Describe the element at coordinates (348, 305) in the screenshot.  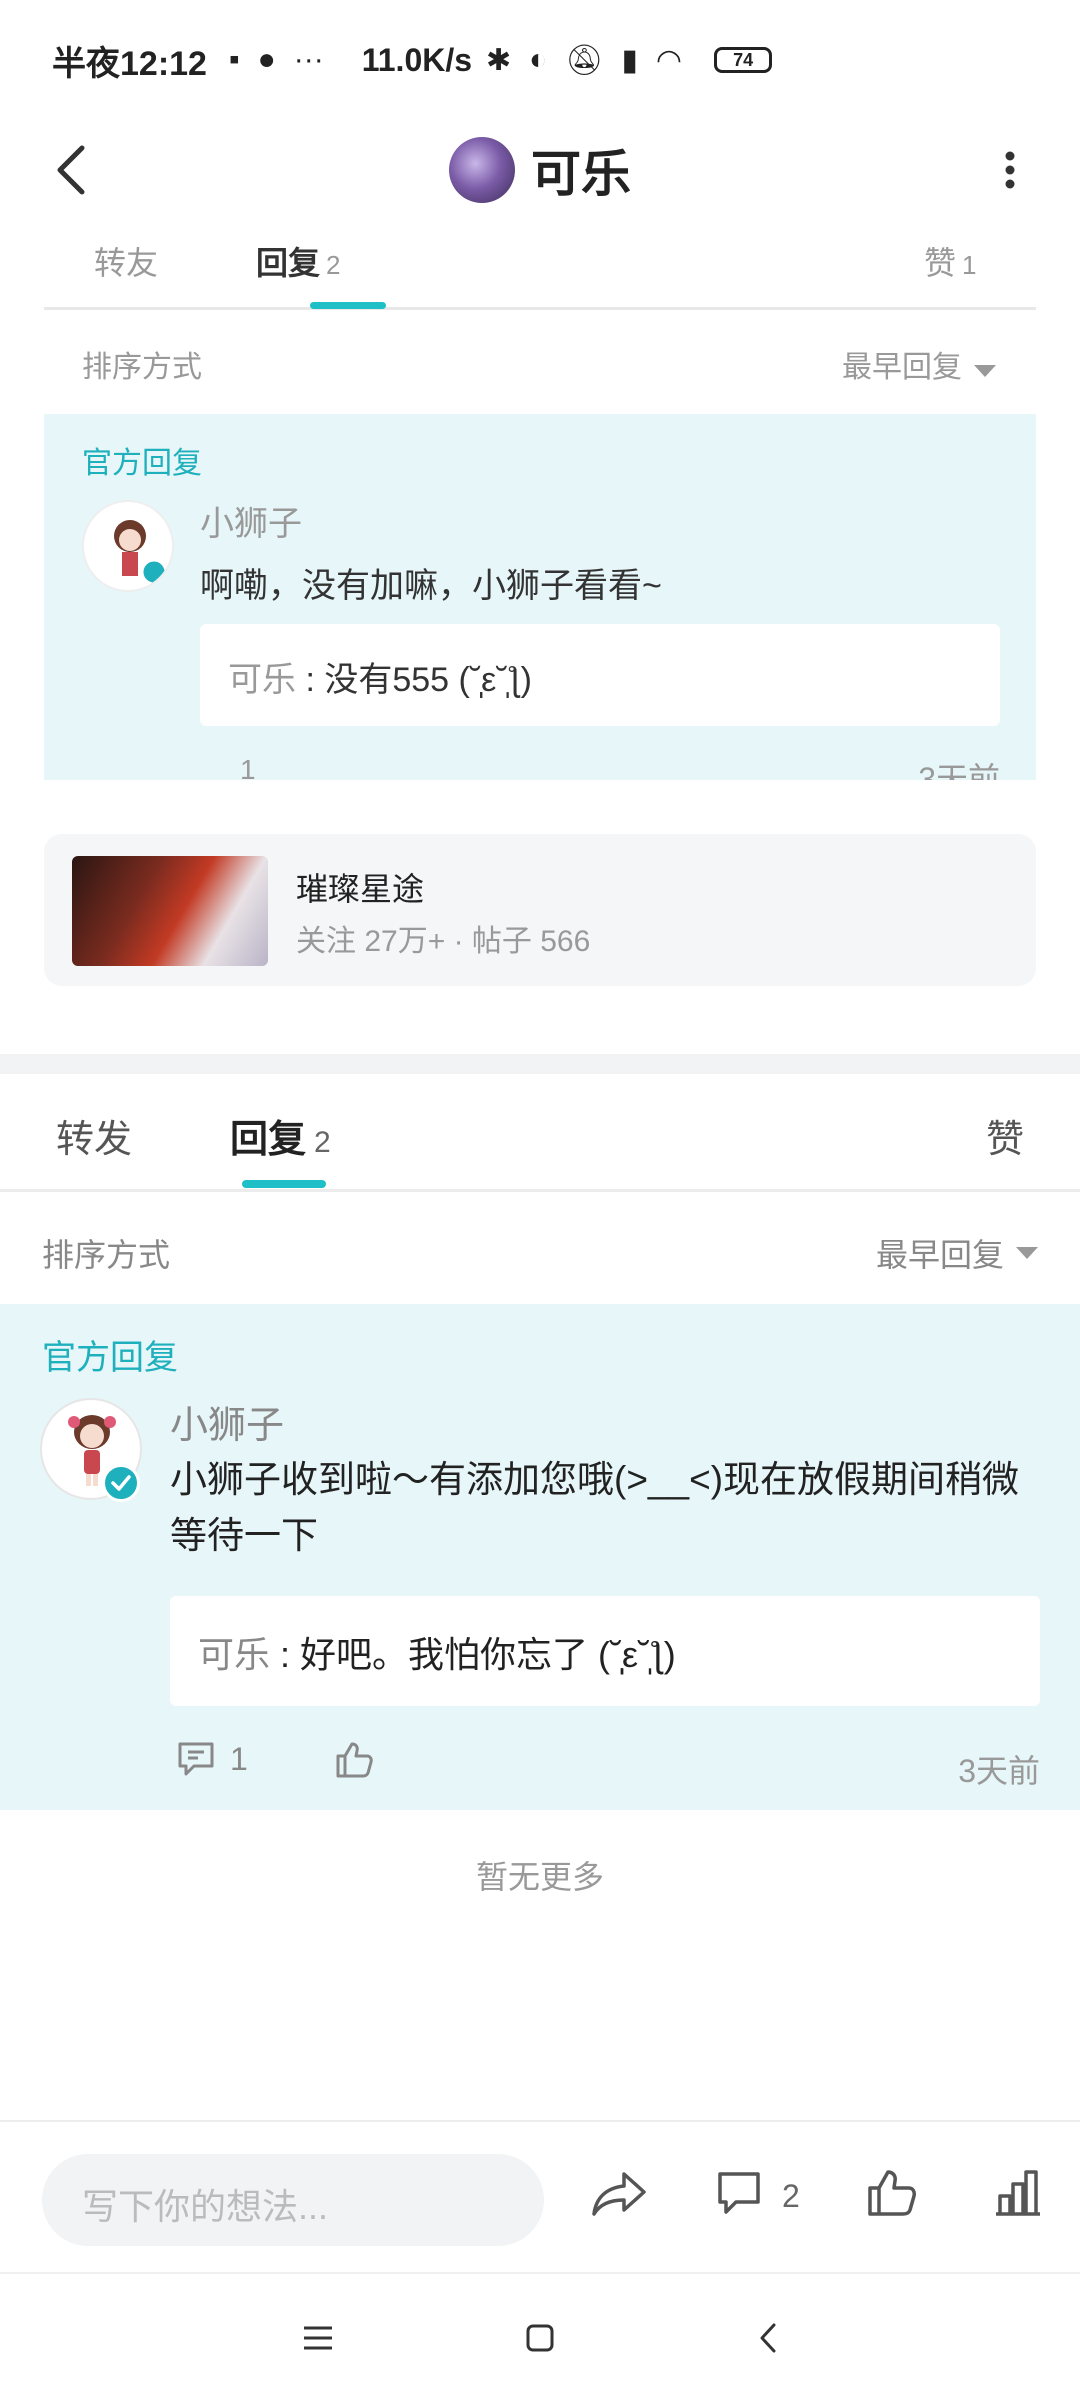
I see `faded-tab-underline` at that location.